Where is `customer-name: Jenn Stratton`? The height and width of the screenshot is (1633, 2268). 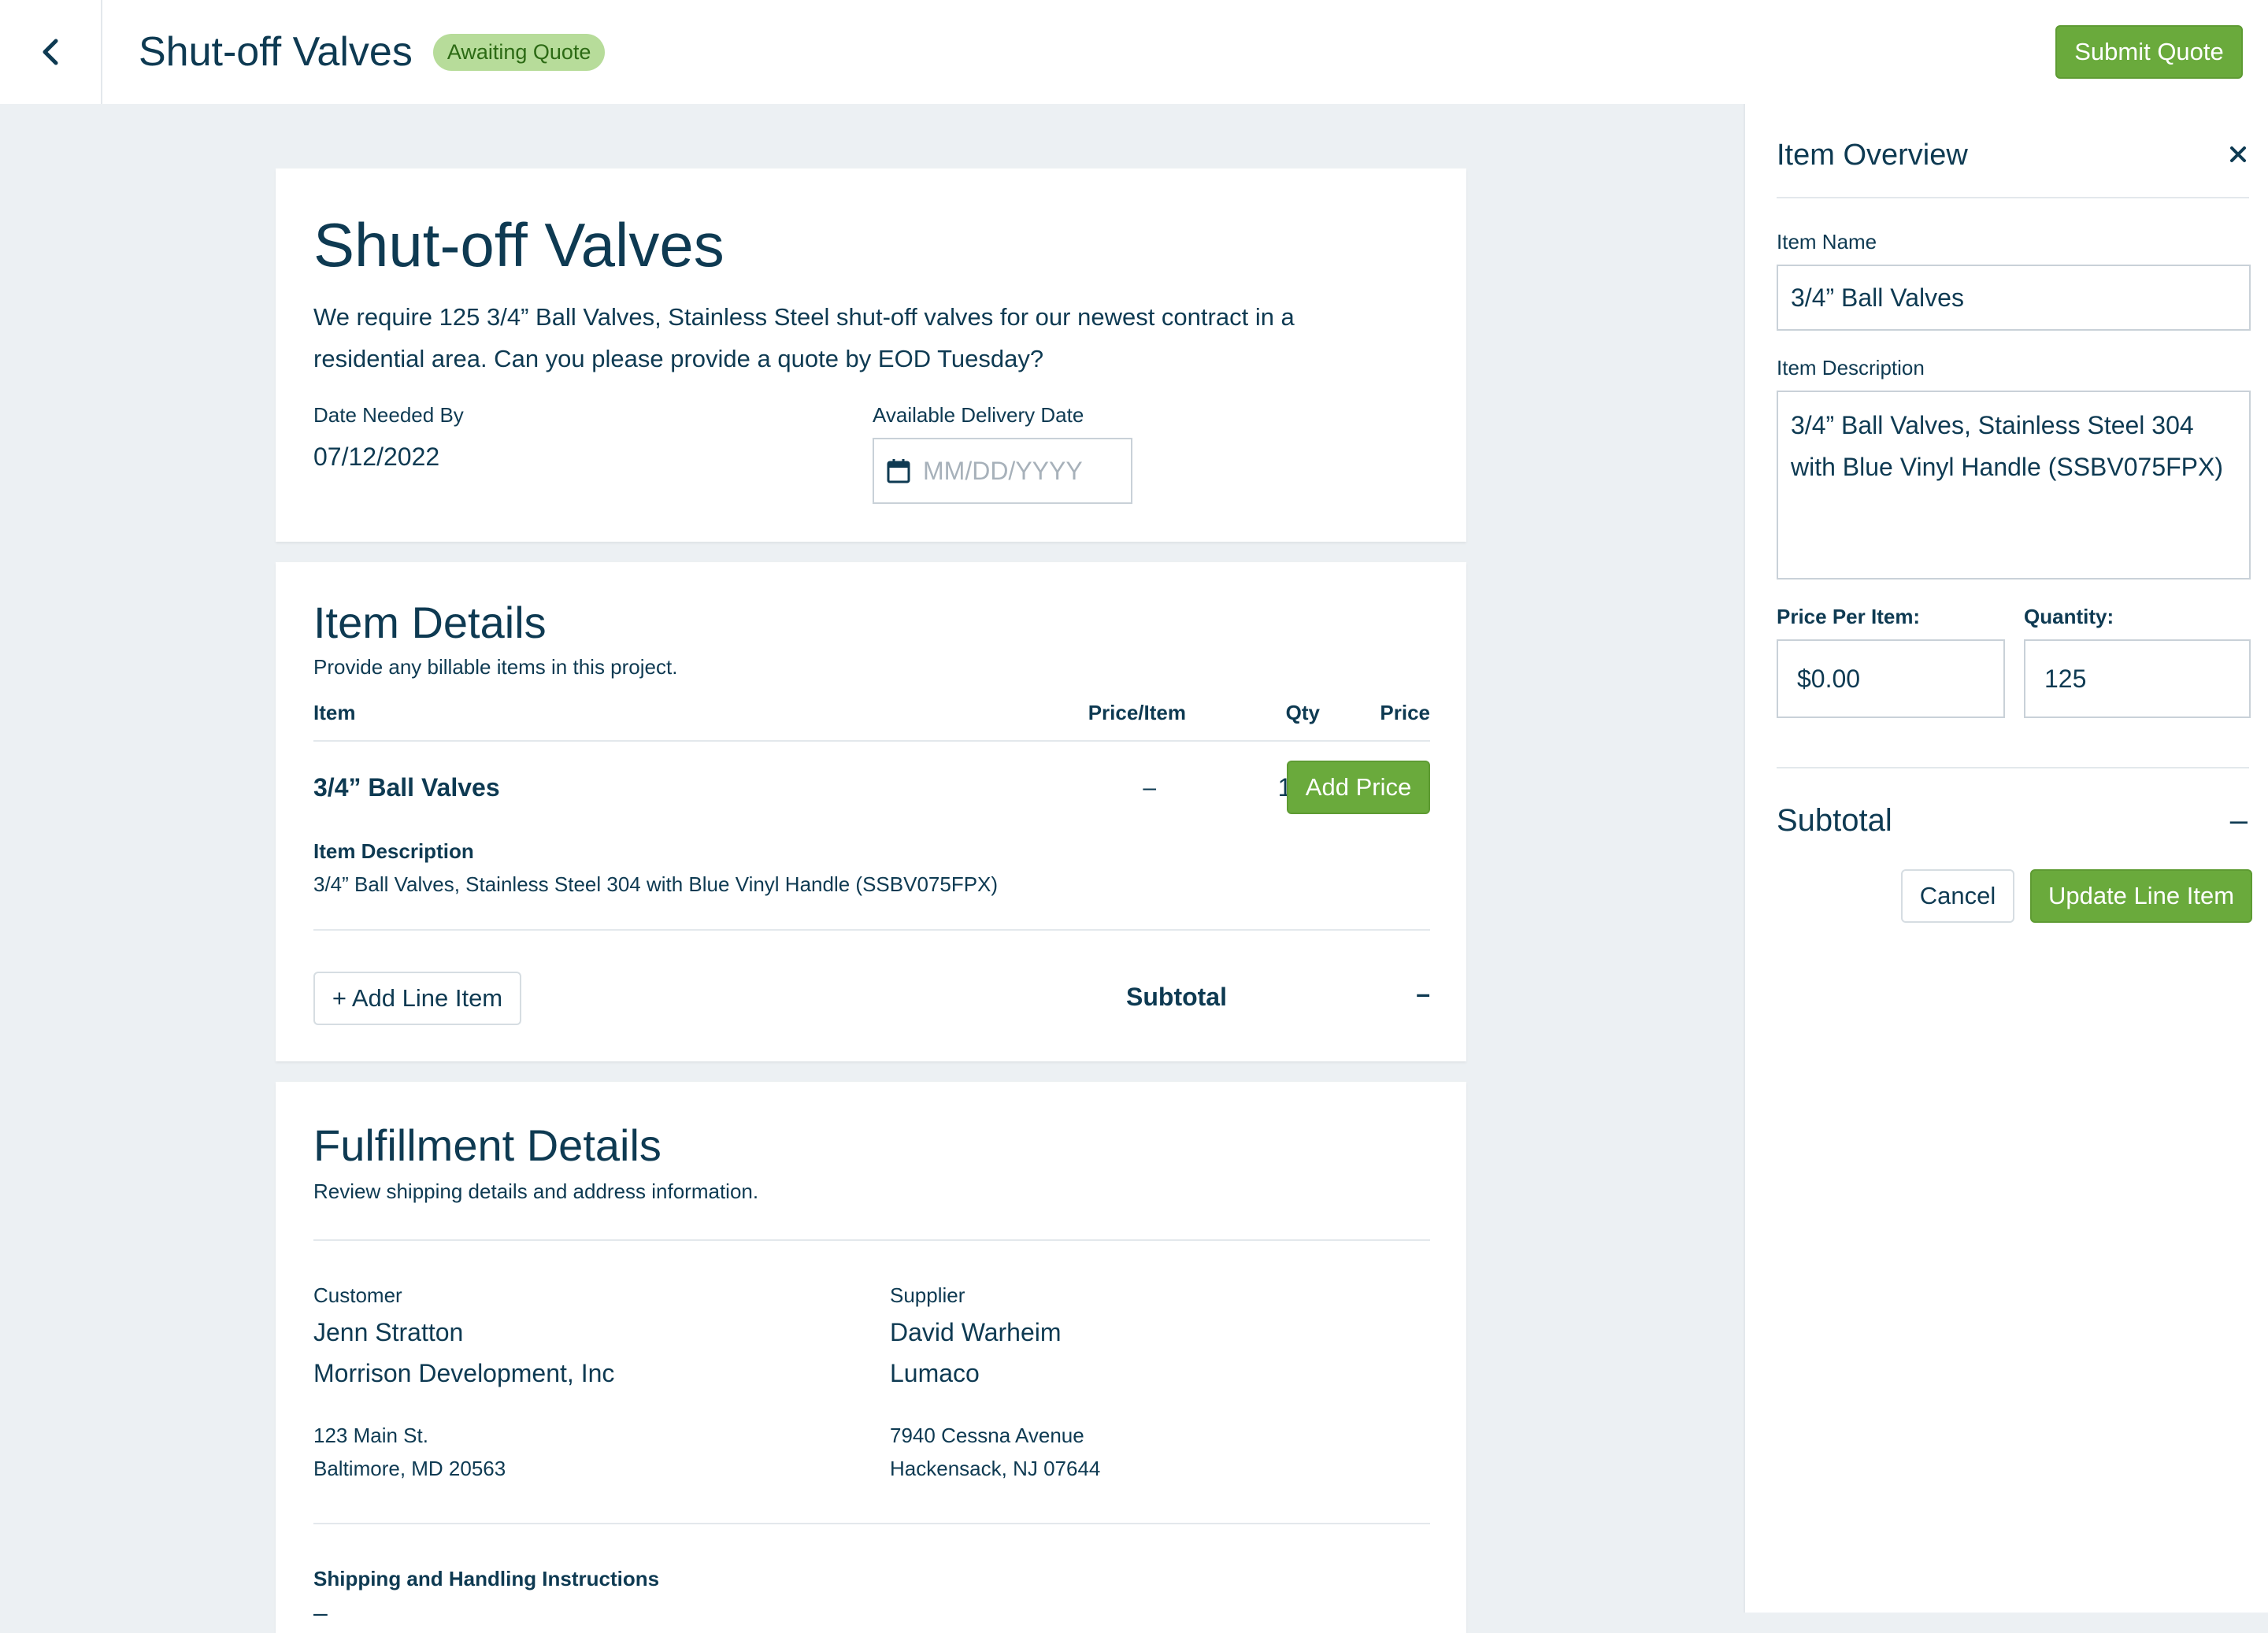
customer-name: Jenn Stratton is located at coordinates (388, 1332).